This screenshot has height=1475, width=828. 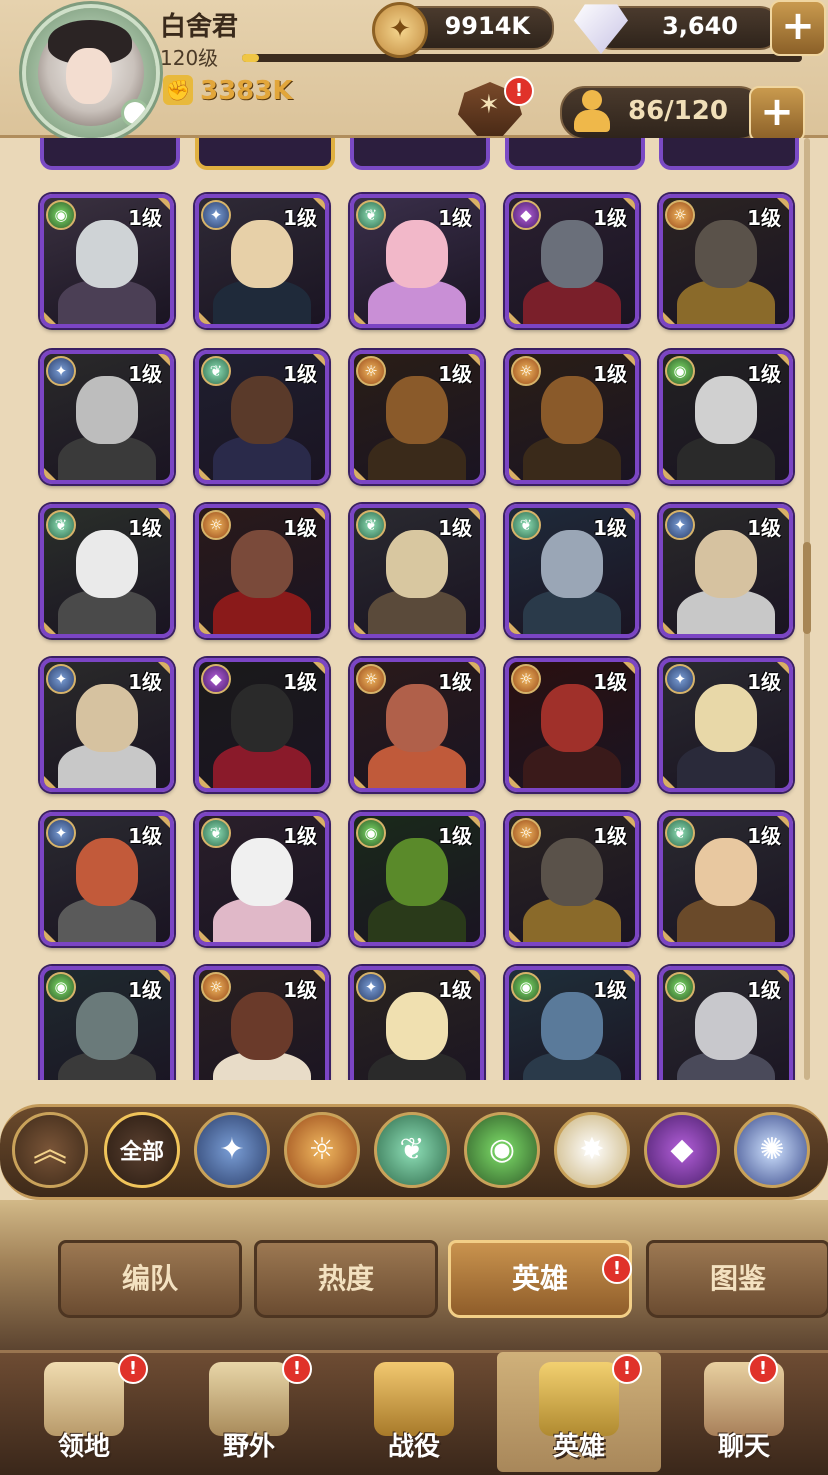 What do you see at coordinates (232, 1150) in the screenshot?
I see `filter-star-icon: ✦` at bounding box center [232, 1150].